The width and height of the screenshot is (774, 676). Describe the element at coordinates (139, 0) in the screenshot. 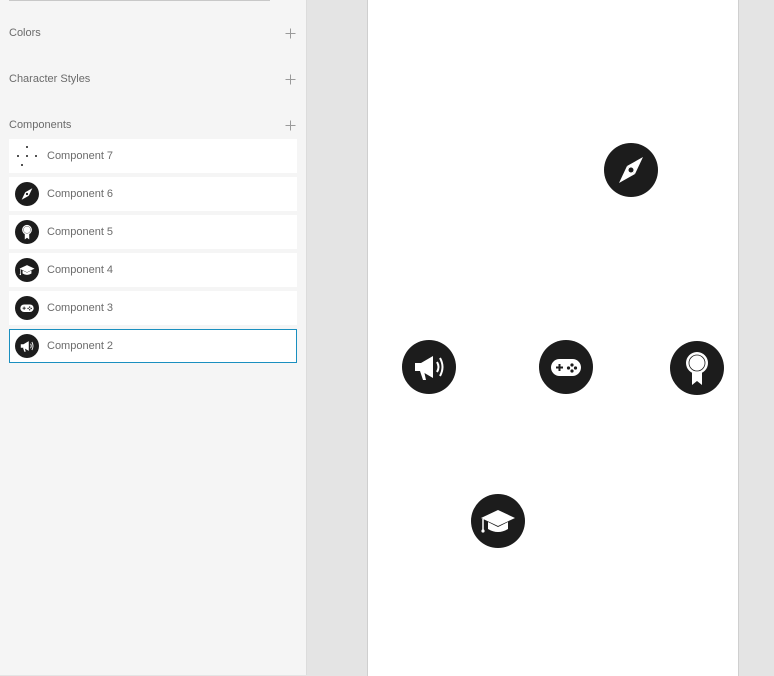

I see `panel-divider` at that location.